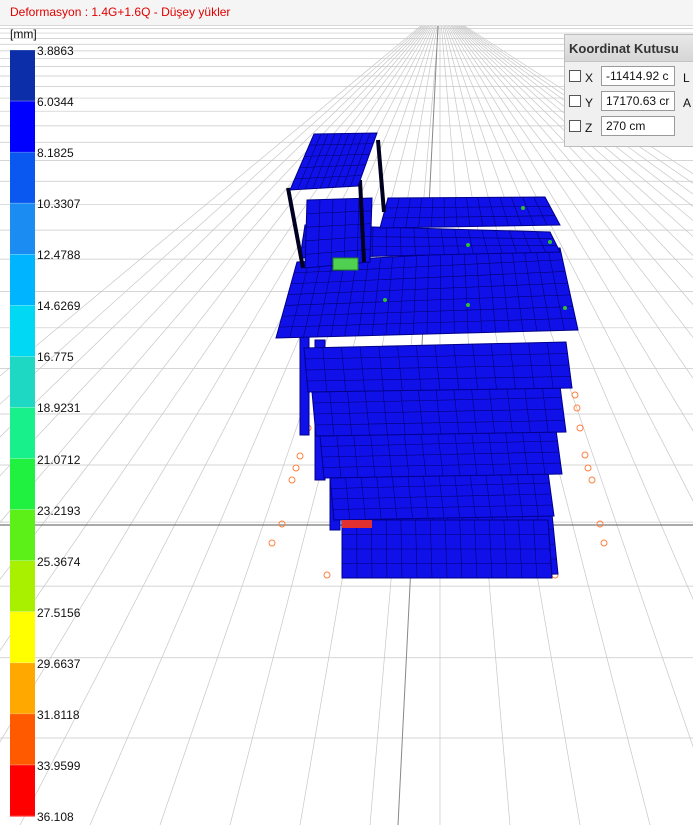 Image resolution: width=693 pixels, height=825 pixels. What do you see at coordinates (589, 103) in the screenshot?
I see `y-axis-label: Y` at bounding box center [589, 103].